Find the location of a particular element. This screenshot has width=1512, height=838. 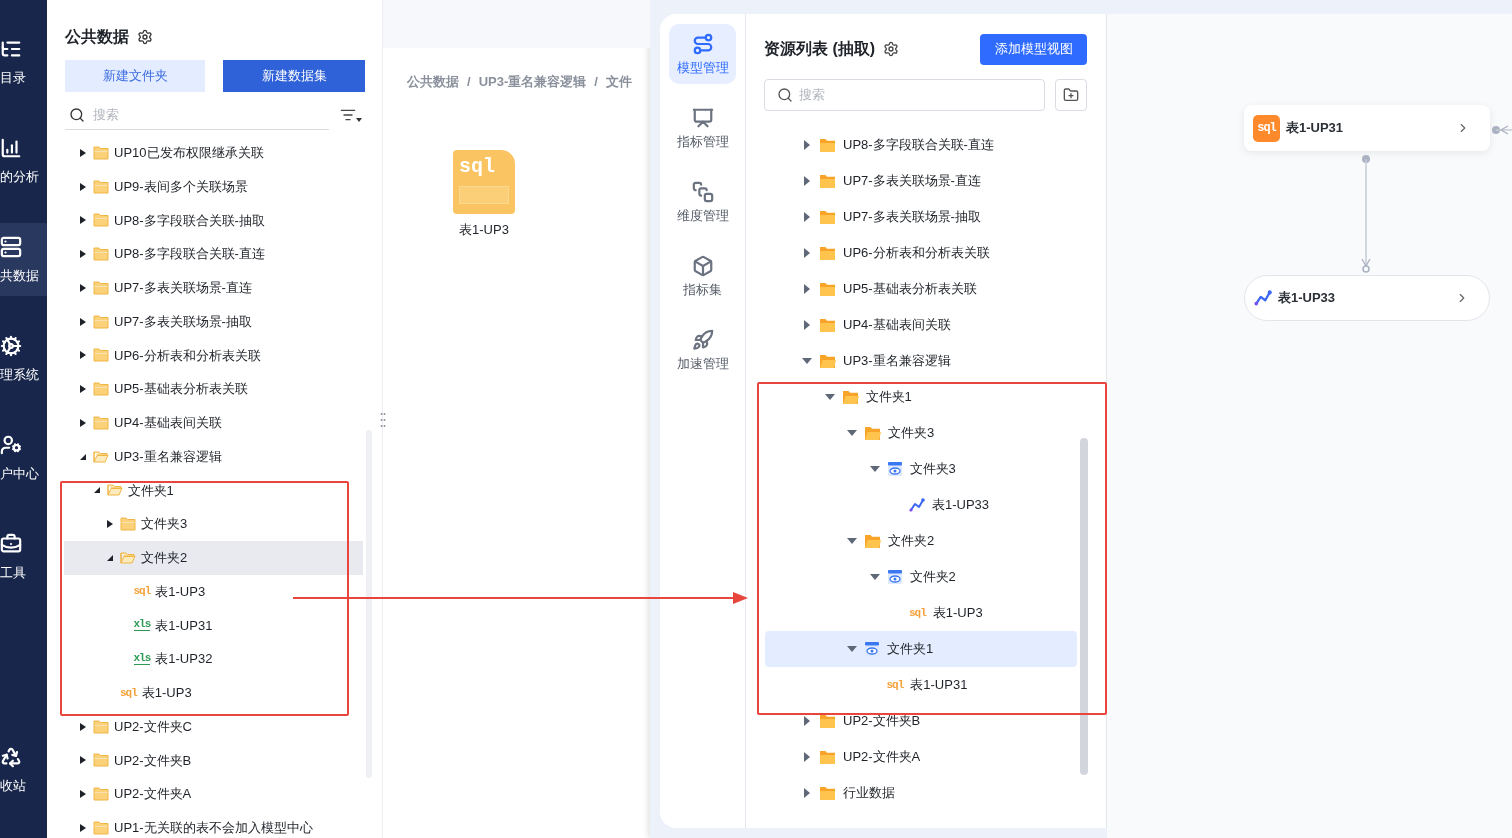

connector-arrow is located at coordinates (1501, 130).